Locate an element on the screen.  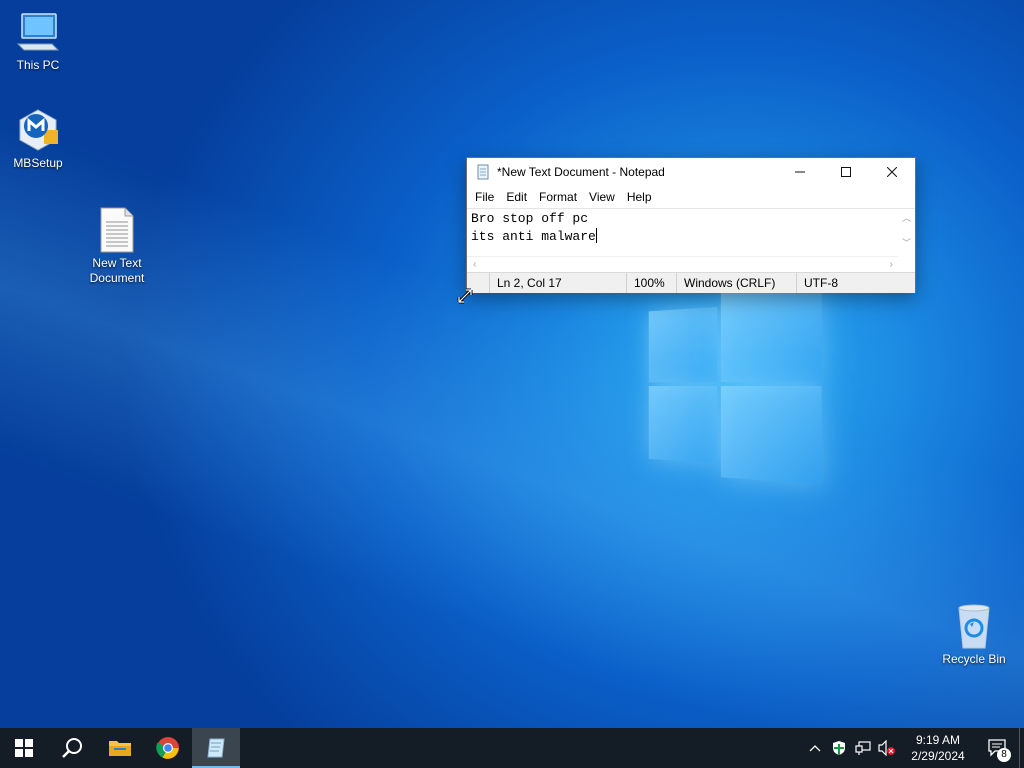
close-icon is located at coordinates (892, 172).